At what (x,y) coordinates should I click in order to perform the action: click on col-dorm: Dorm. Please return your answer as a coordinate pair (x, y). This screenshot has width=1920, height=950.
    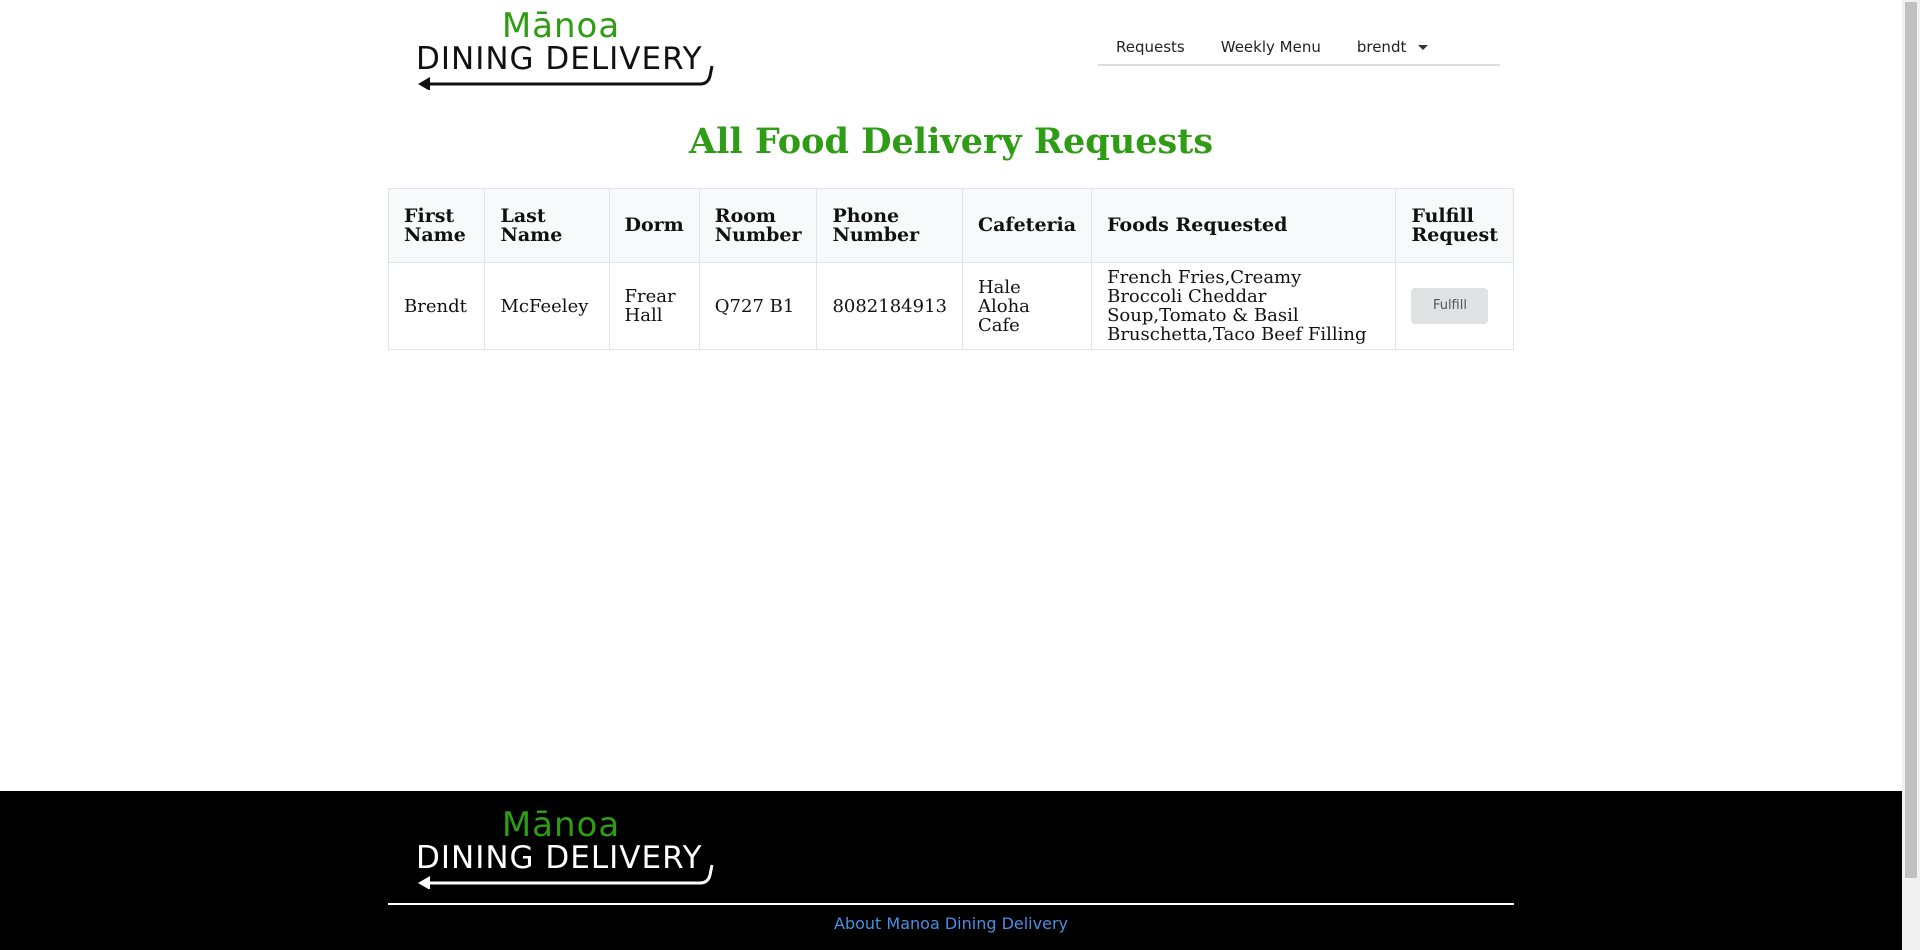
    Looking at the image, I should click on (654, 225).